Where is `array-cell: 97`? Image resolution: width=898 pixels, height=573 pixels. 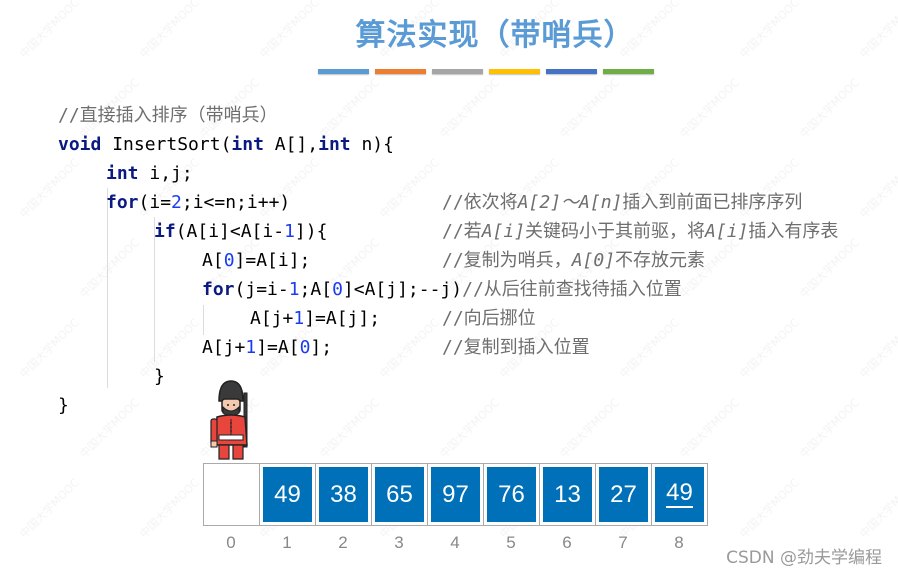
array-cell: 97 is located at coordinates (456, 494).